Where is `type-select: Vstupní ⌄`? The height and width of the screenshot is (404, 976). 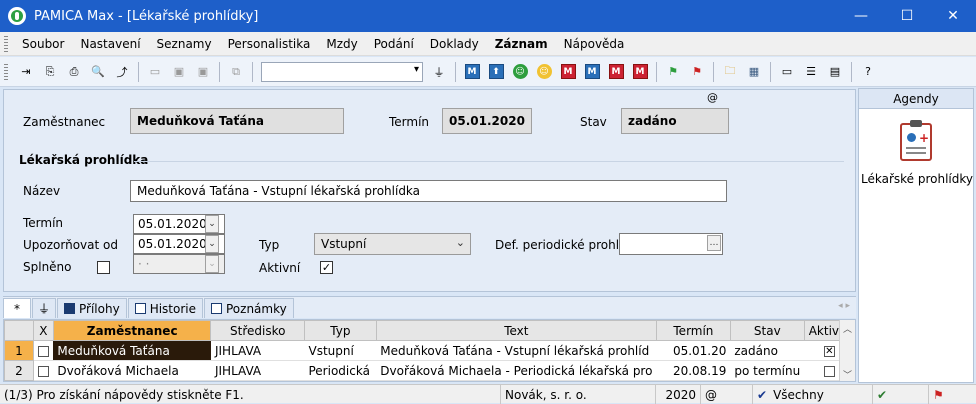 type-select: Vstupní ⌄ is located at coordinates (392, 244).